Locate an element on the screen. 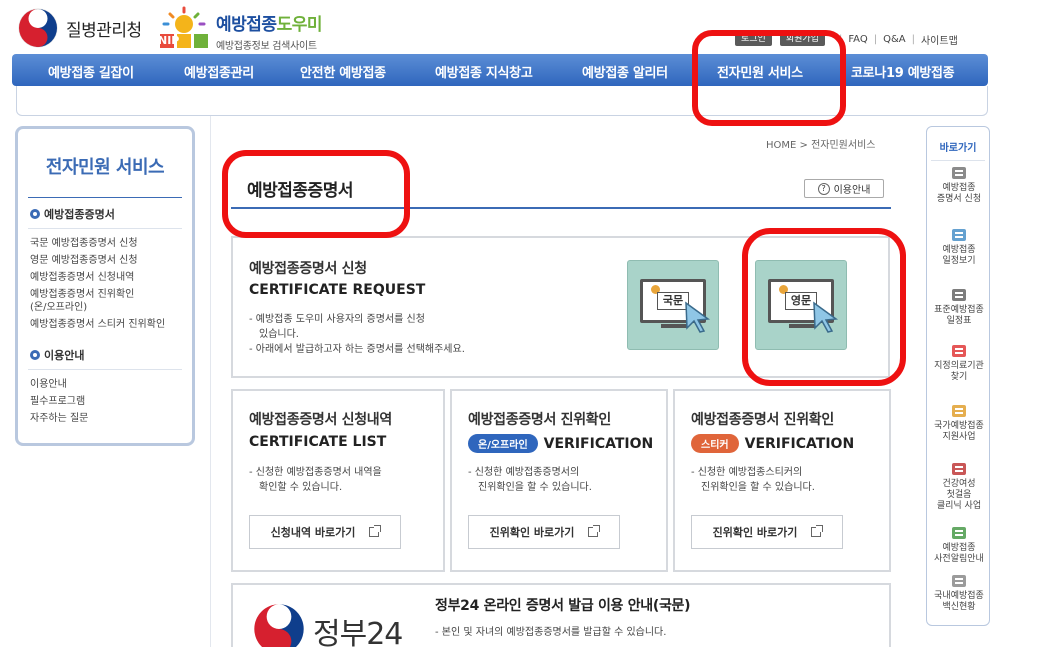  sidebar-list: 이용안내 필수프로그램 자주하는 질문 is located at coordinates (106, 401).